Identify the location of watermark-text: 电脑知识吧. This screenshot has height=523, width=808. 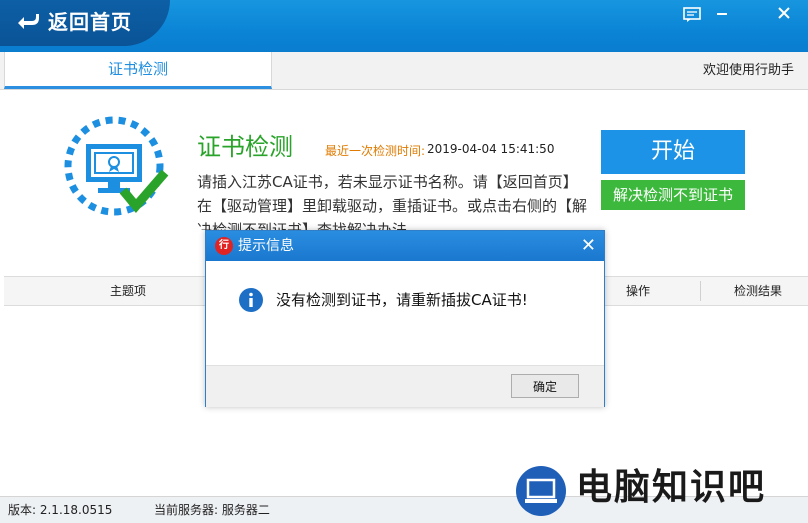
(671, 487).